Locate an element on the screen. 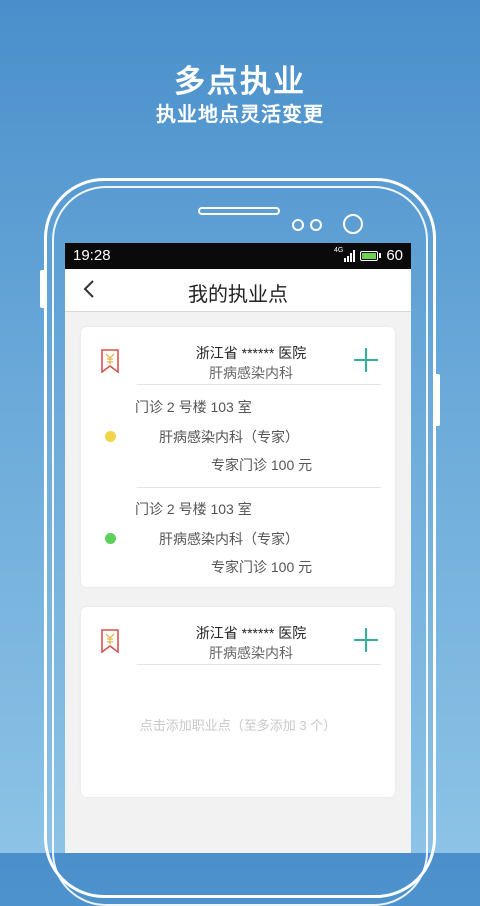 The height and width of the screenshot is (906, 480). battery-level: 60 is located at coordinates (394, 255).